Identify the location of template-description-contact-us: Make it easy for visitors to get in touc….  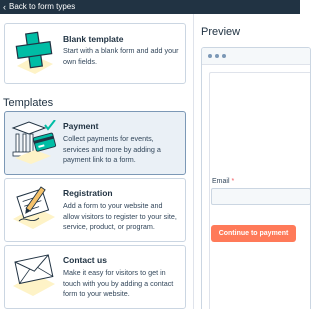
(118, 283).